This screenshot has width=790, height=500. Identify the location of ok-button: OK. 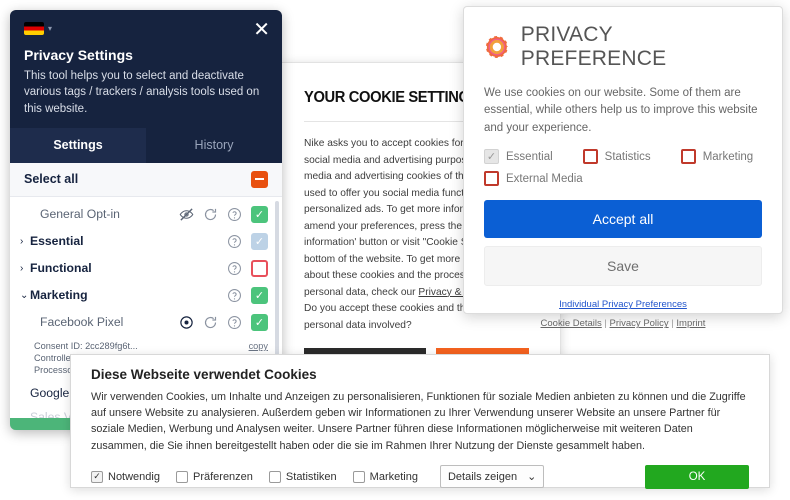
(697, 476).